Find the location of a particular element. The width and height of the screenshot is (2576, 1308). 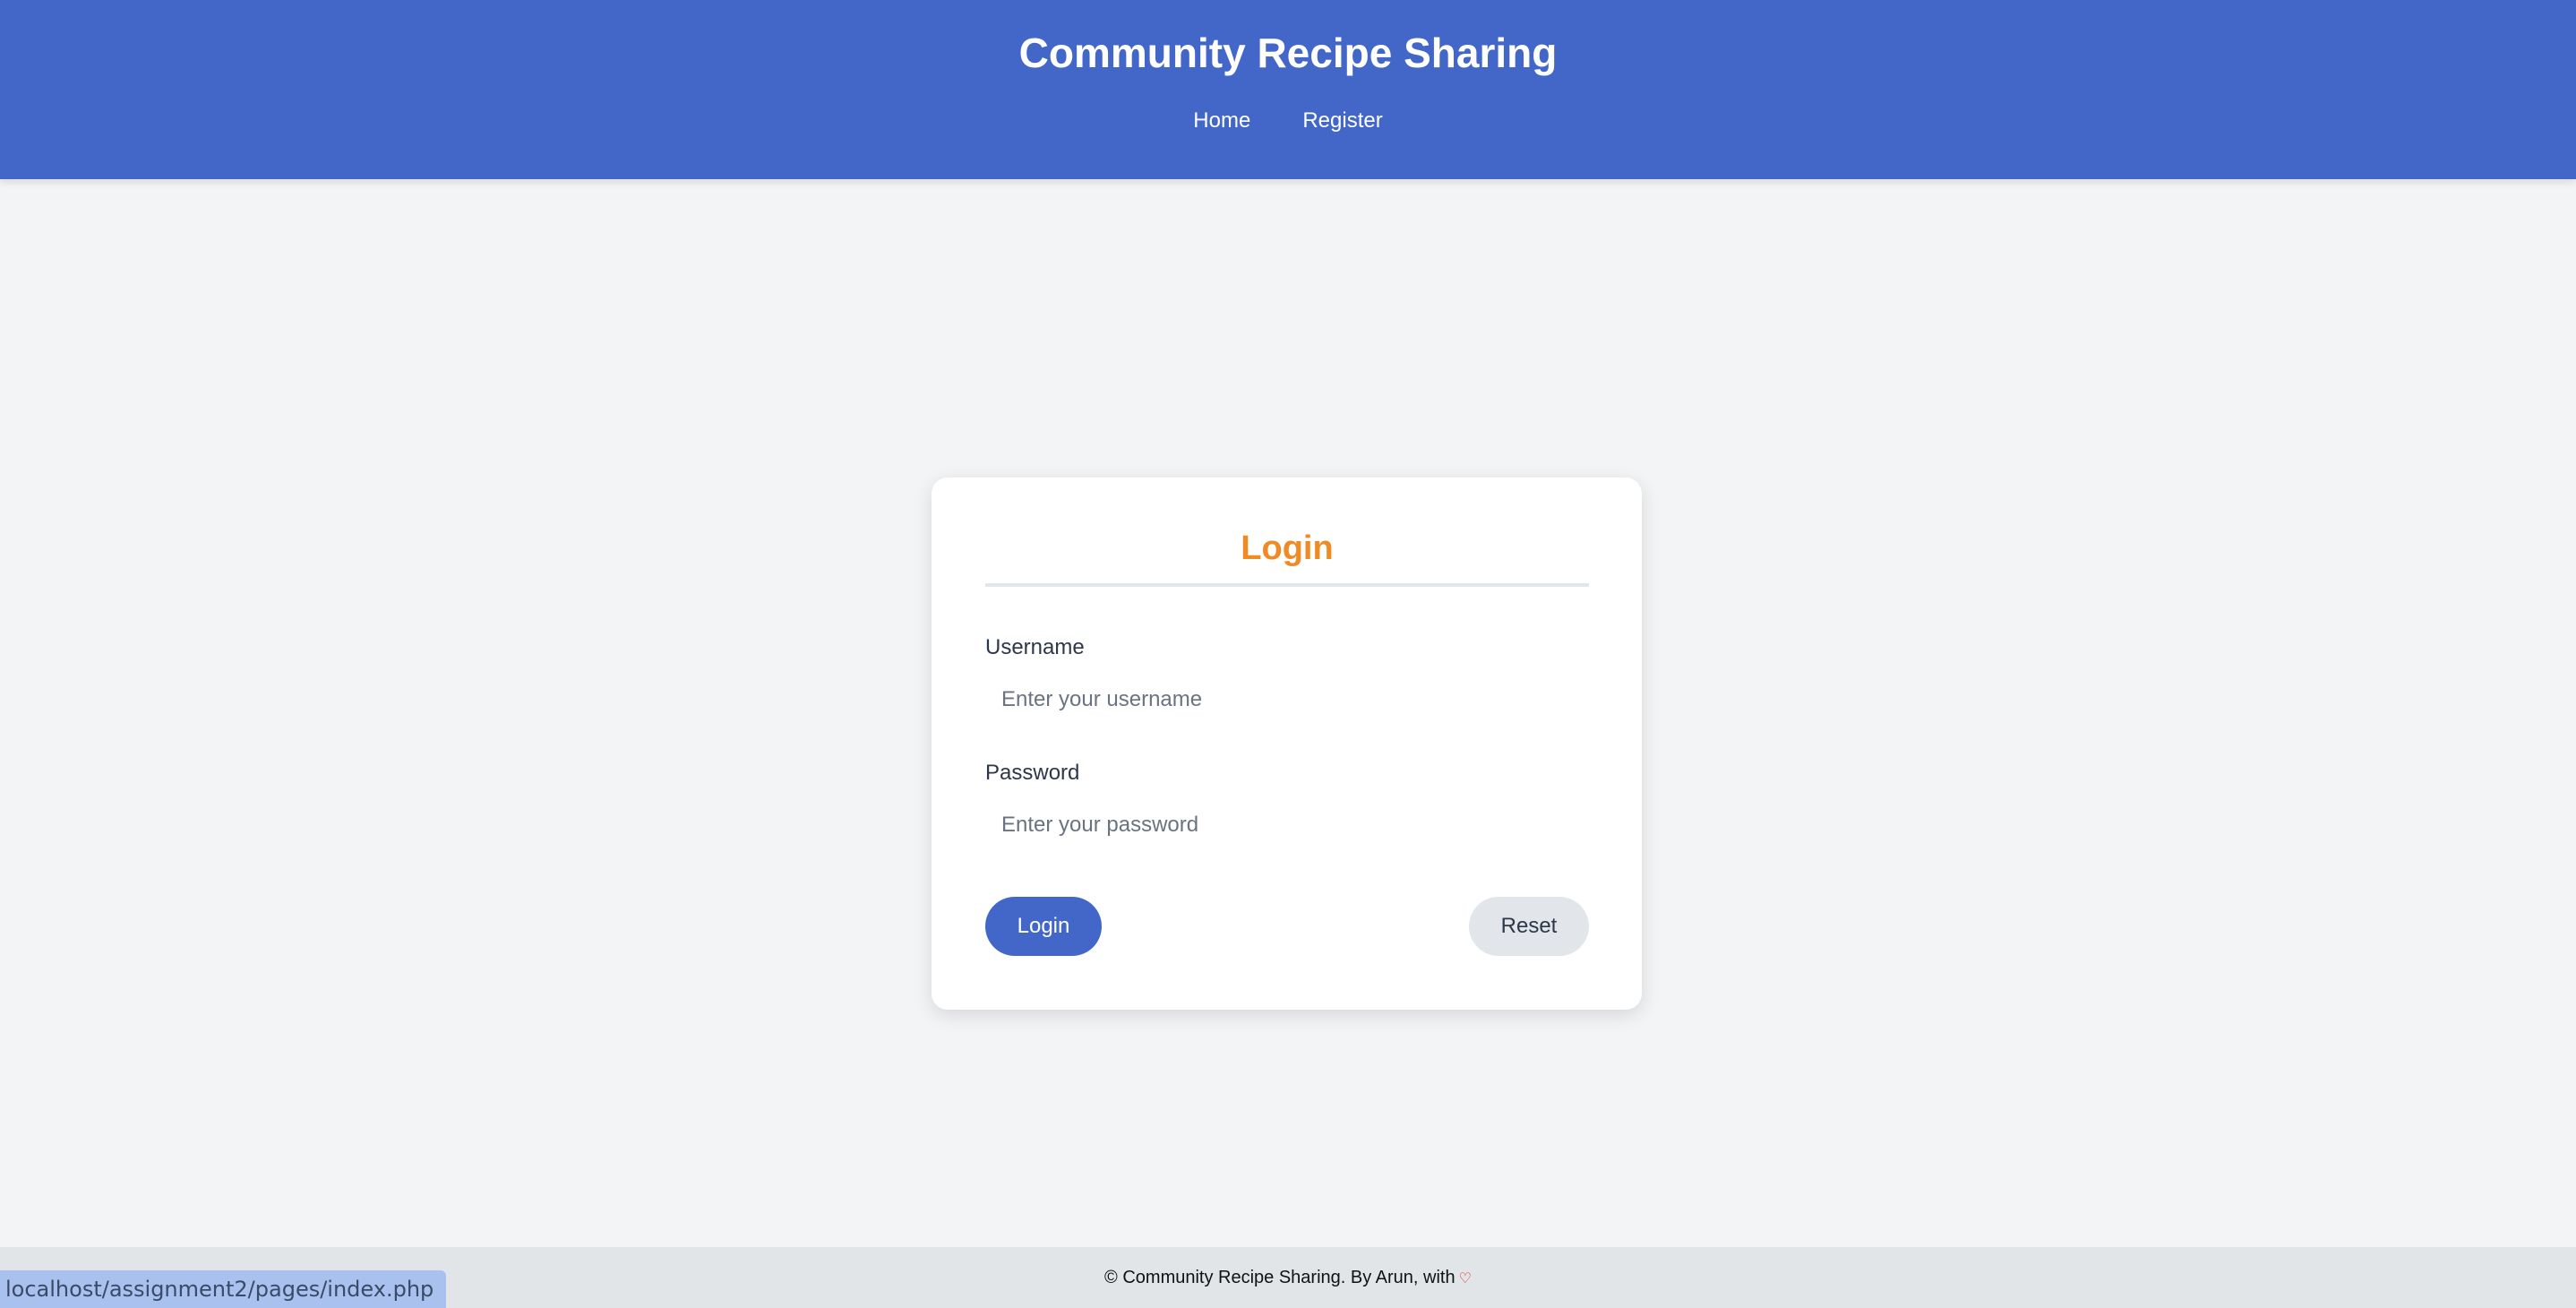

username-label: Username is located at coordinates (1035, 647).